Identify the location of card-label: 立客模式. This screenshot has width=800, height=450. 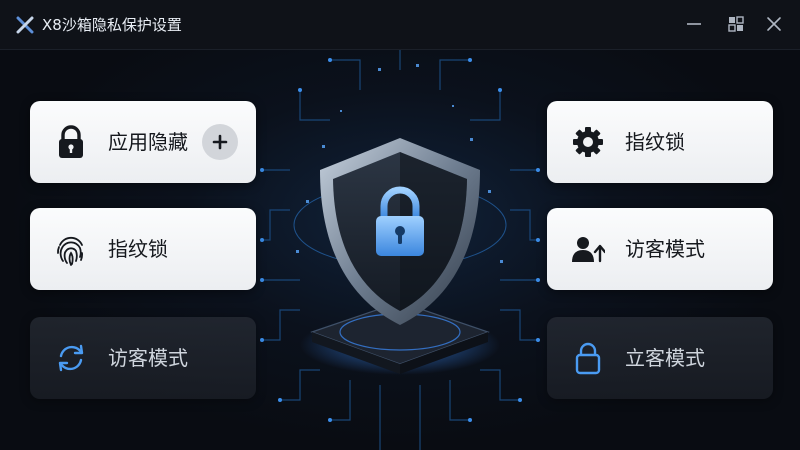
(665, 358).